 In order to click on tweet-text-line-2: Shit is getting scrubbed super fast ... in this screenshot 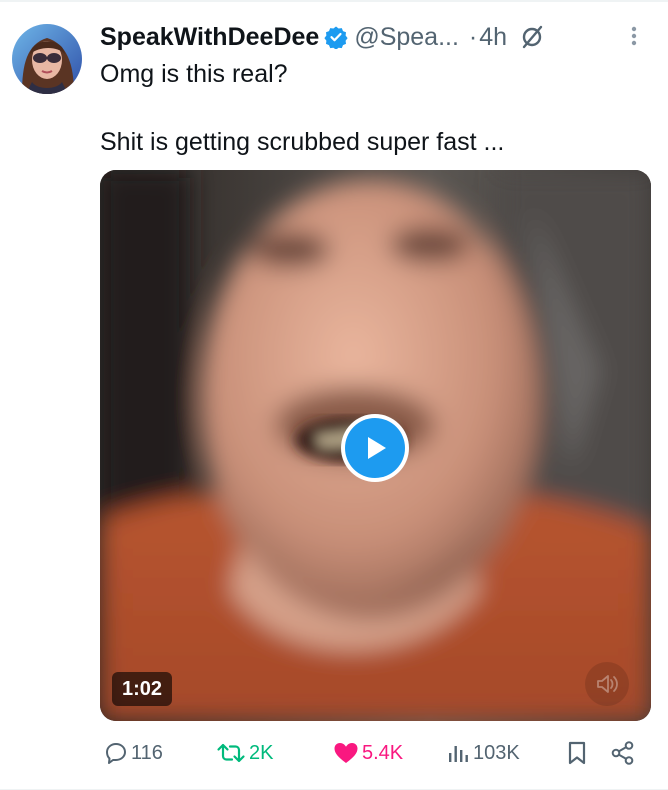, I will do `click(302, 142)`.